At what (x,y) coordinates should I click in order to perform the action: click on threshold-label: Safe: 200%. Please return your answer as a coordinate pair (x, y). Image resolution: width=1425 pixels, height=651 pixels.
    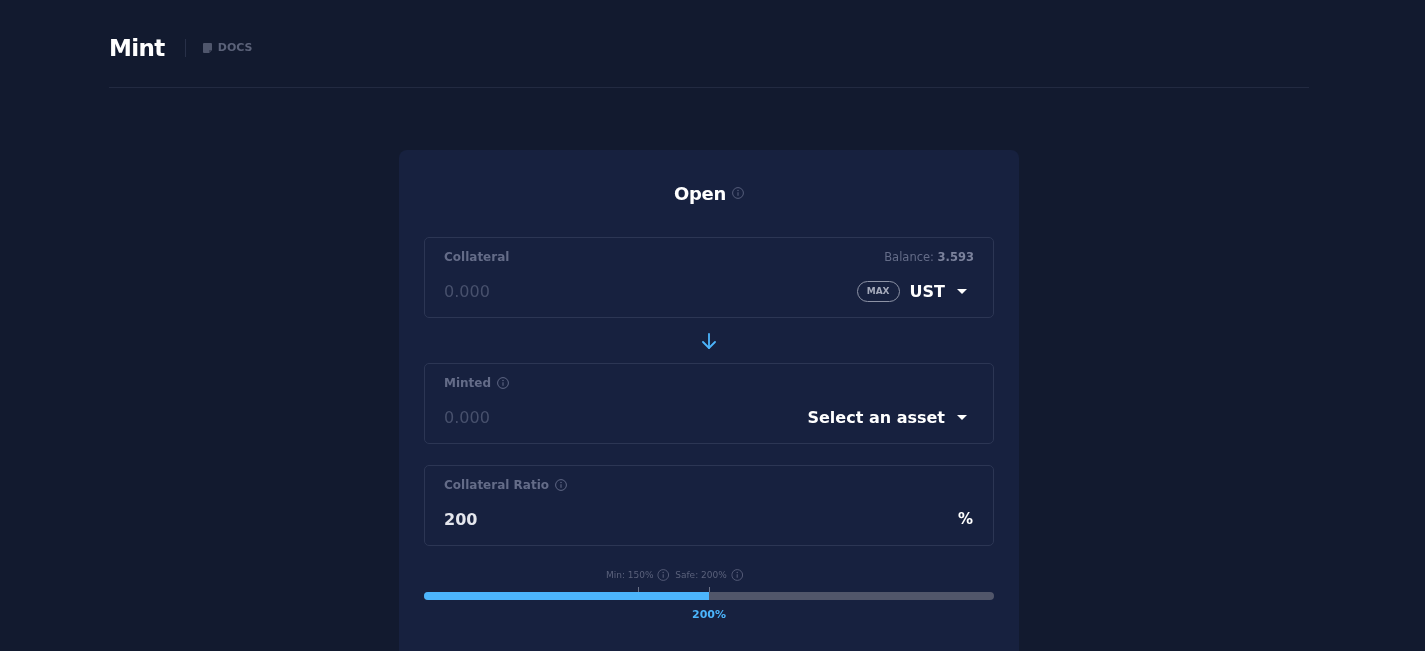
    Looking at the image, I should click on (701, 575).